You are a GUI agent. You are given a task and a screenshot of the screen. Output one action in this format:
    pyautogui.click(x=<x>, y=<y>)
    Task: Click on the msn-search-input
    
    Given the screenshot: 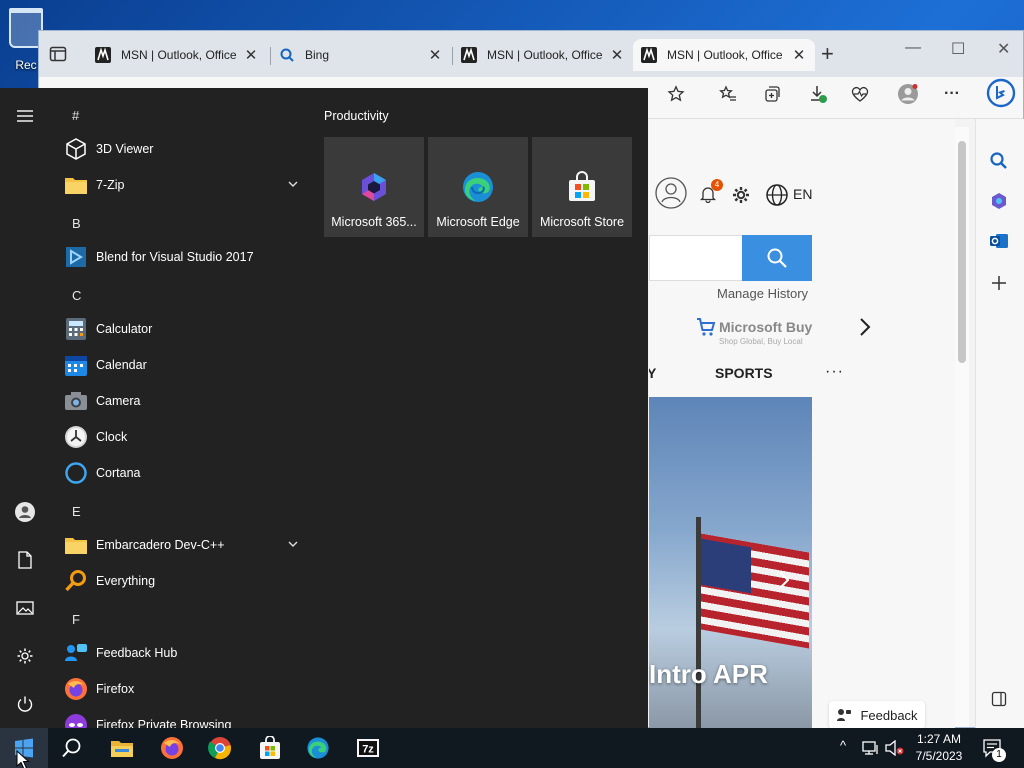 What is the action you would take?
    pyautogui.click(x=695, y=258)
    